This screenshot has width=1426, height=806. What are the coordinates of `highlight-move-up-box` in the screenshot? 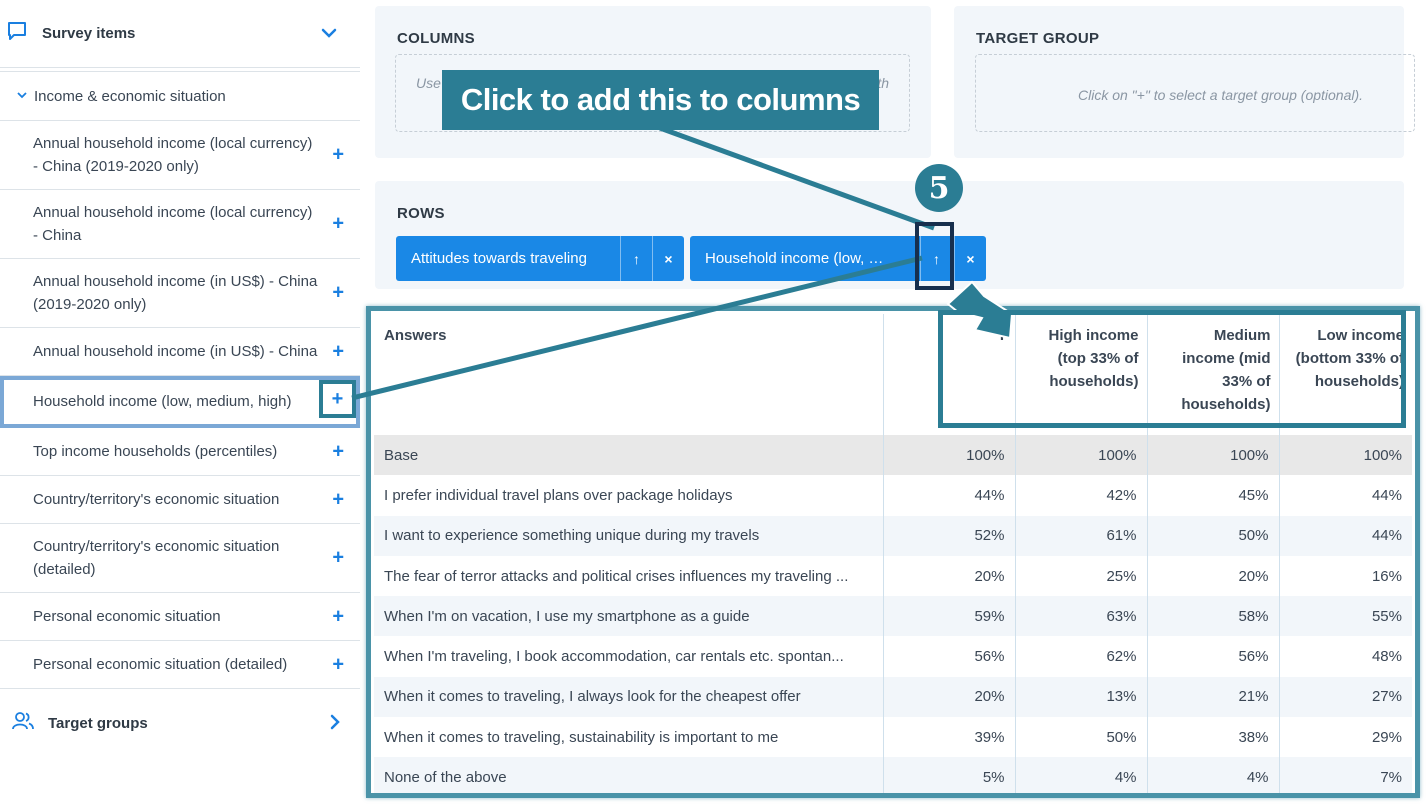 It's located at (934, 256).